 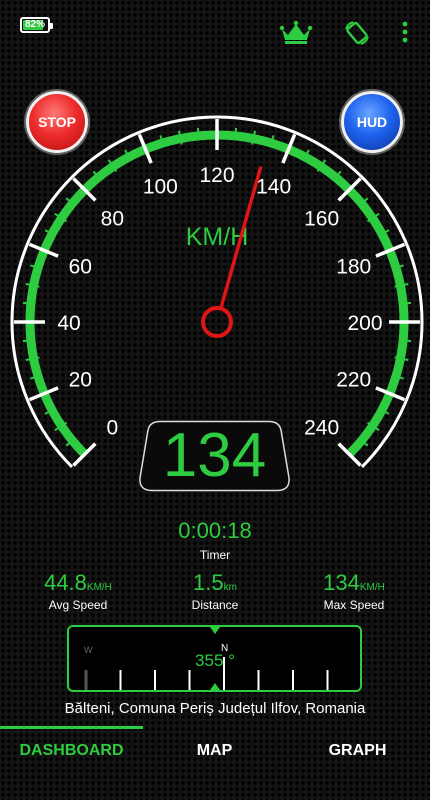 I want to click on battery-indicator: 82%, so click(x=36, y=25).